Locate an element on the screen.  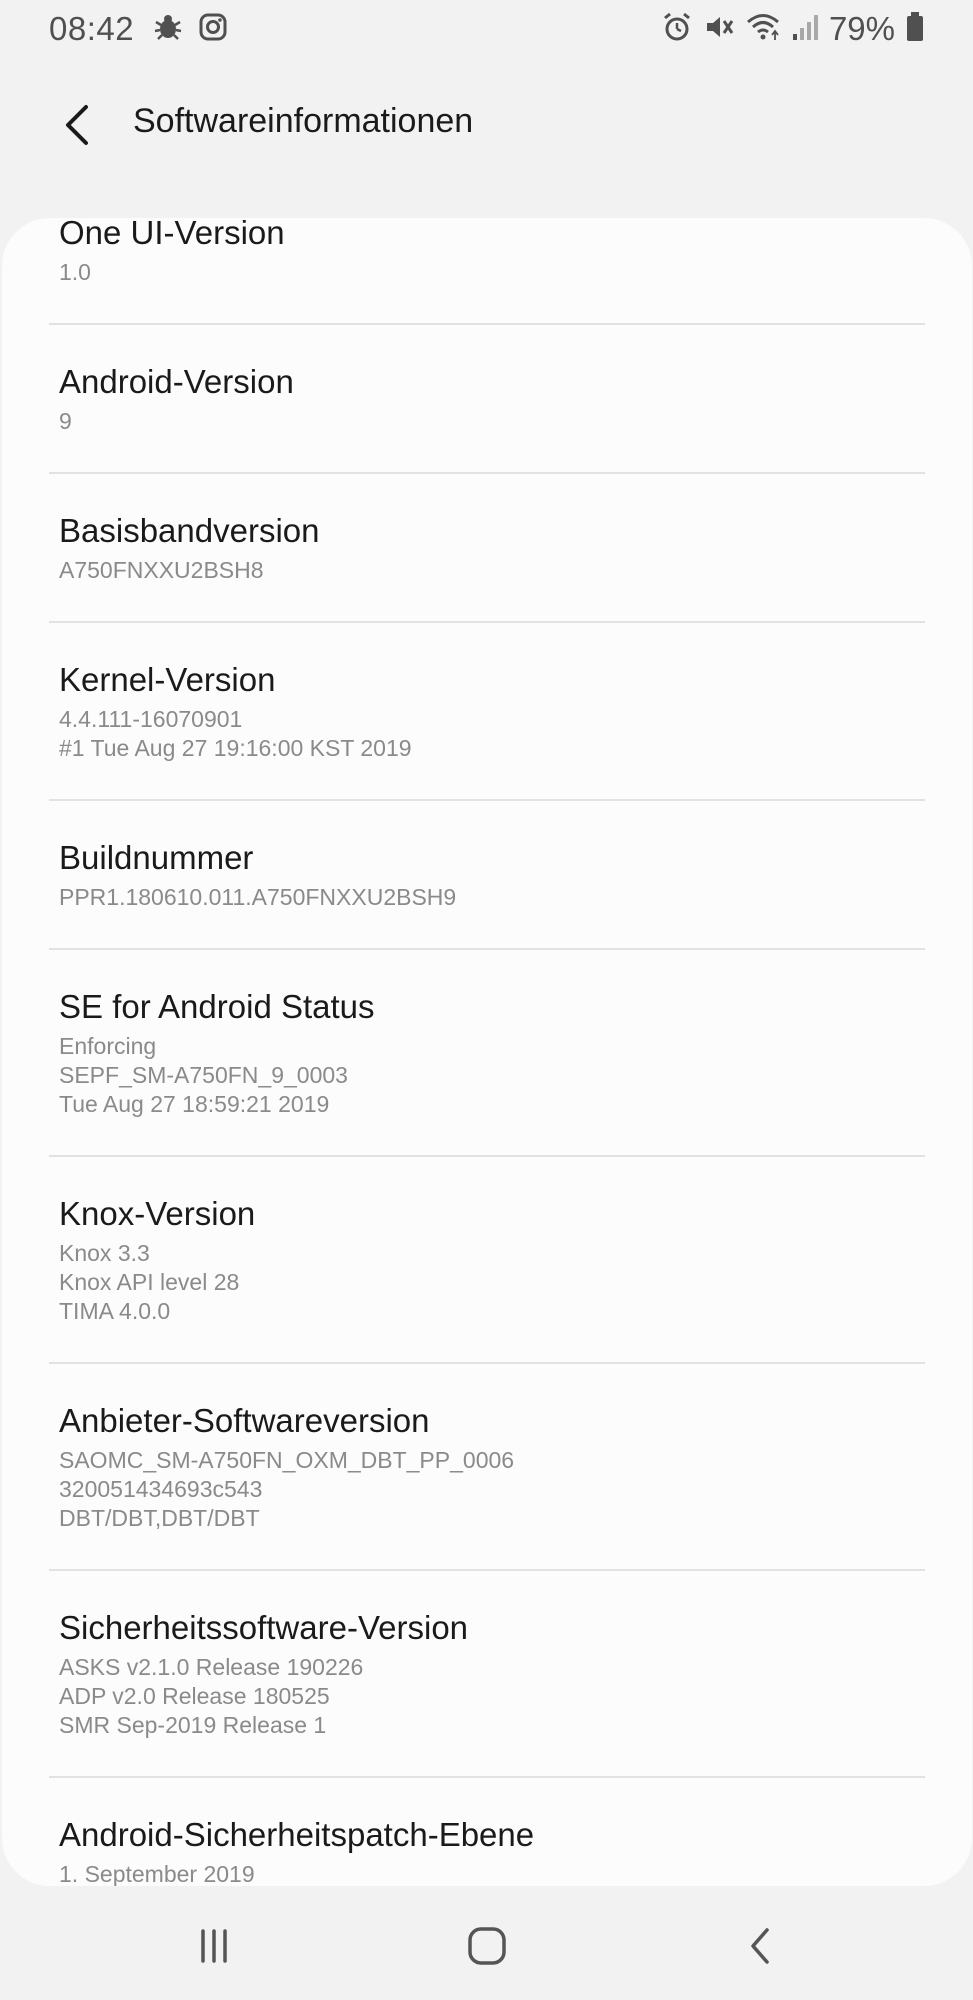
item-value: Tue Aug 27 18:59:21 2019 is located at coordinates (194, 1104).